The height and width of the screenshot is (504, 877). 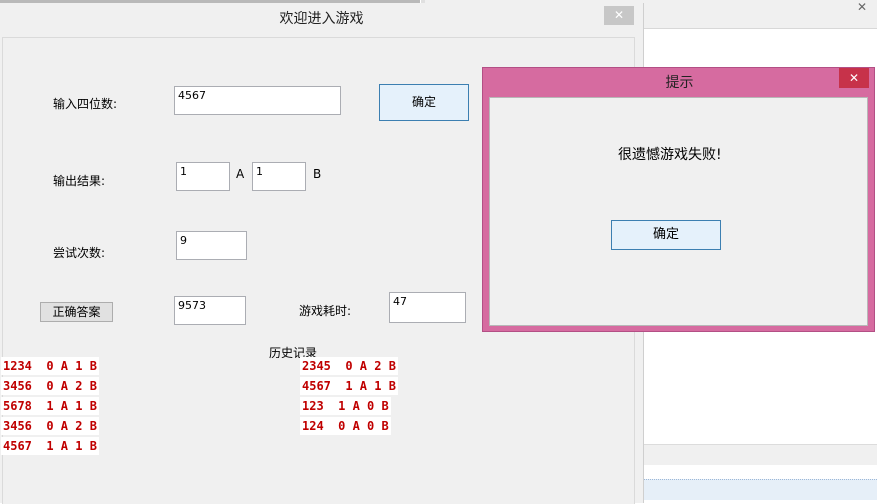 I want to click on result-b-field: 1, so click(x=279, y=176).